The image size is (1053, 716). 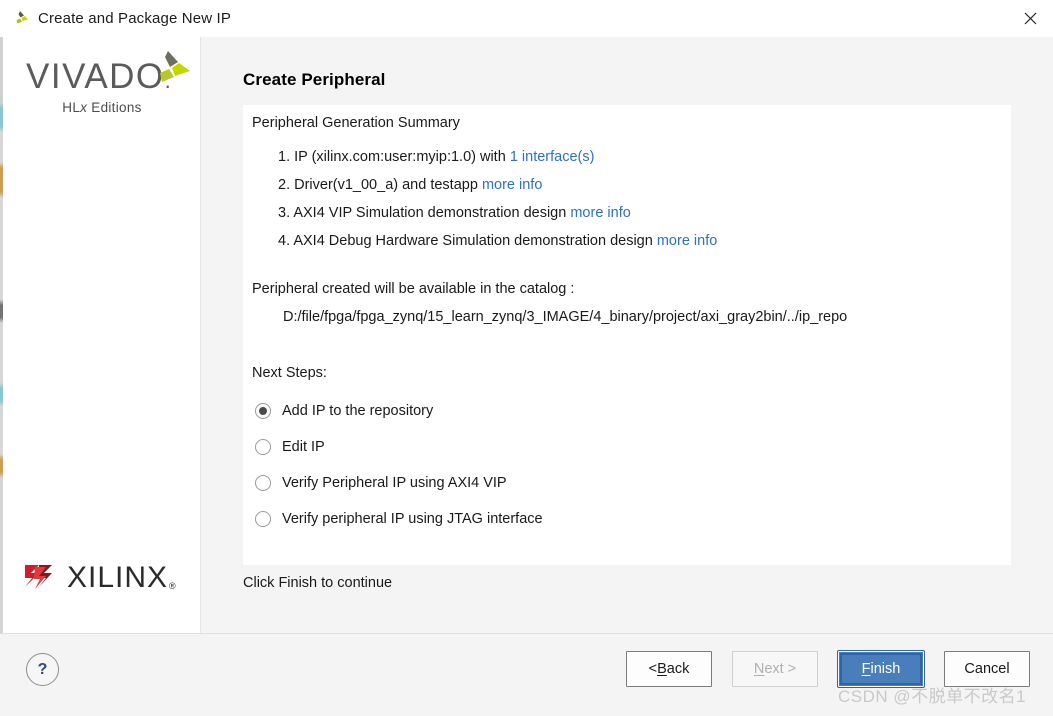 What do you see at coordinates (1, 335) in the screenshot?
I see `accent-strip` at bounding box center [1, 335].